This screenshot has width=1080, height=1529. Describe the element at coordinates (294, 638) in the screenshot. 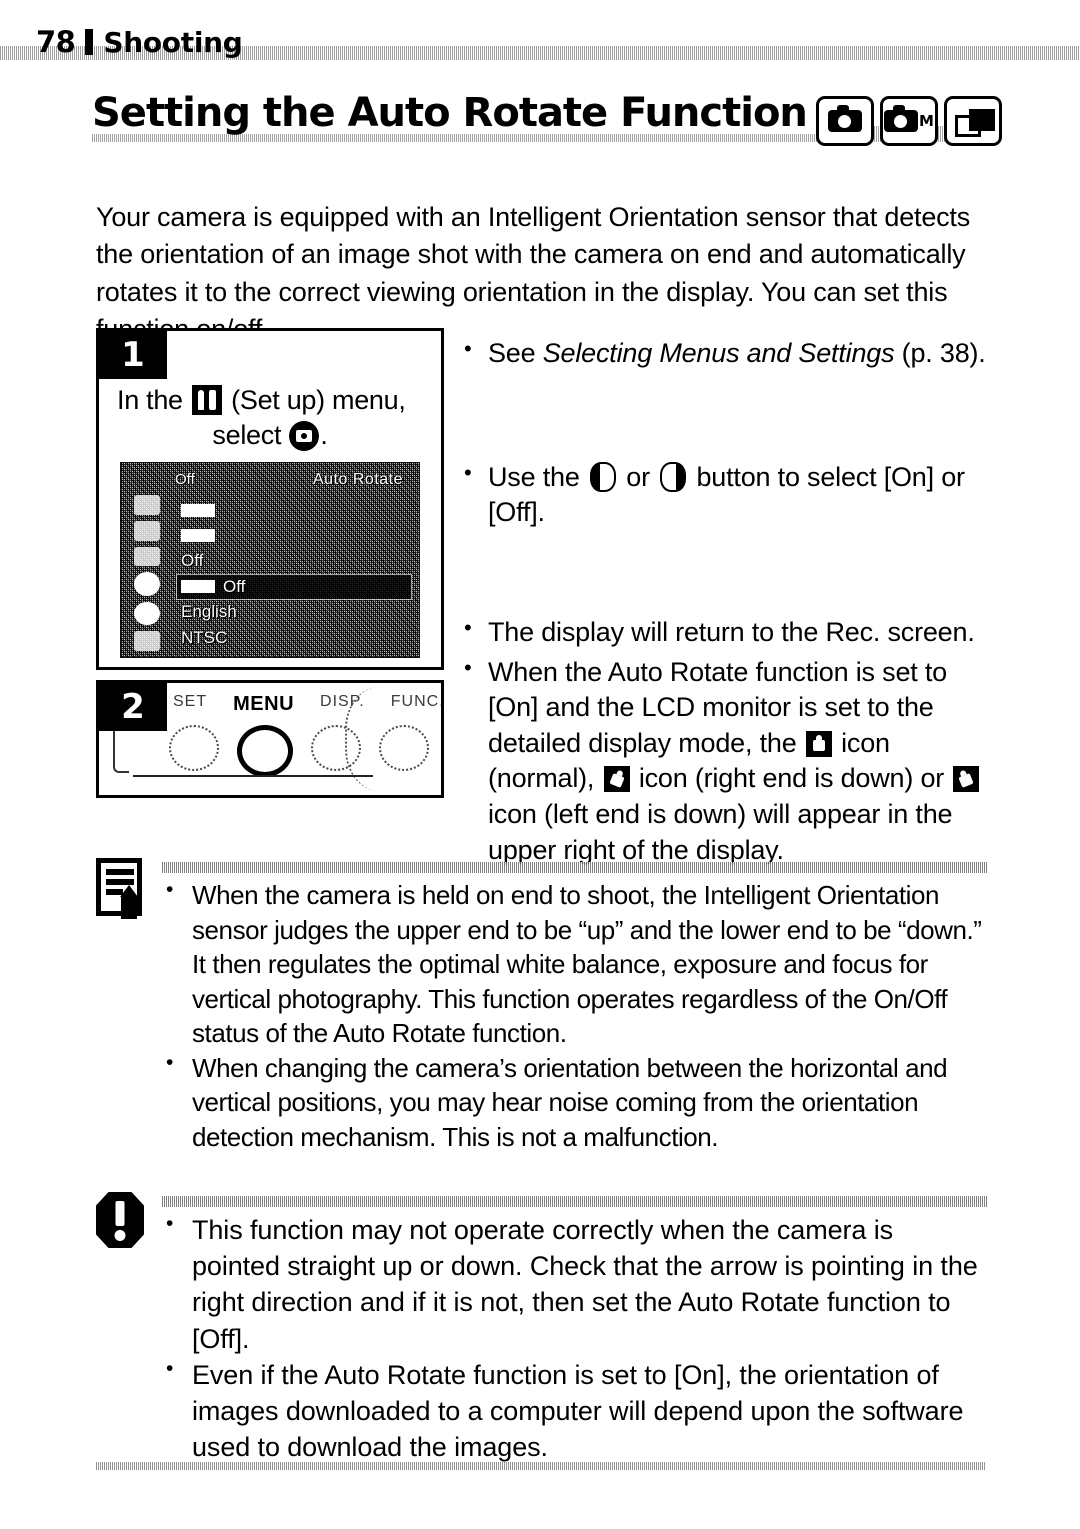

I see `lcd-menu-row: NTSC` at that location.